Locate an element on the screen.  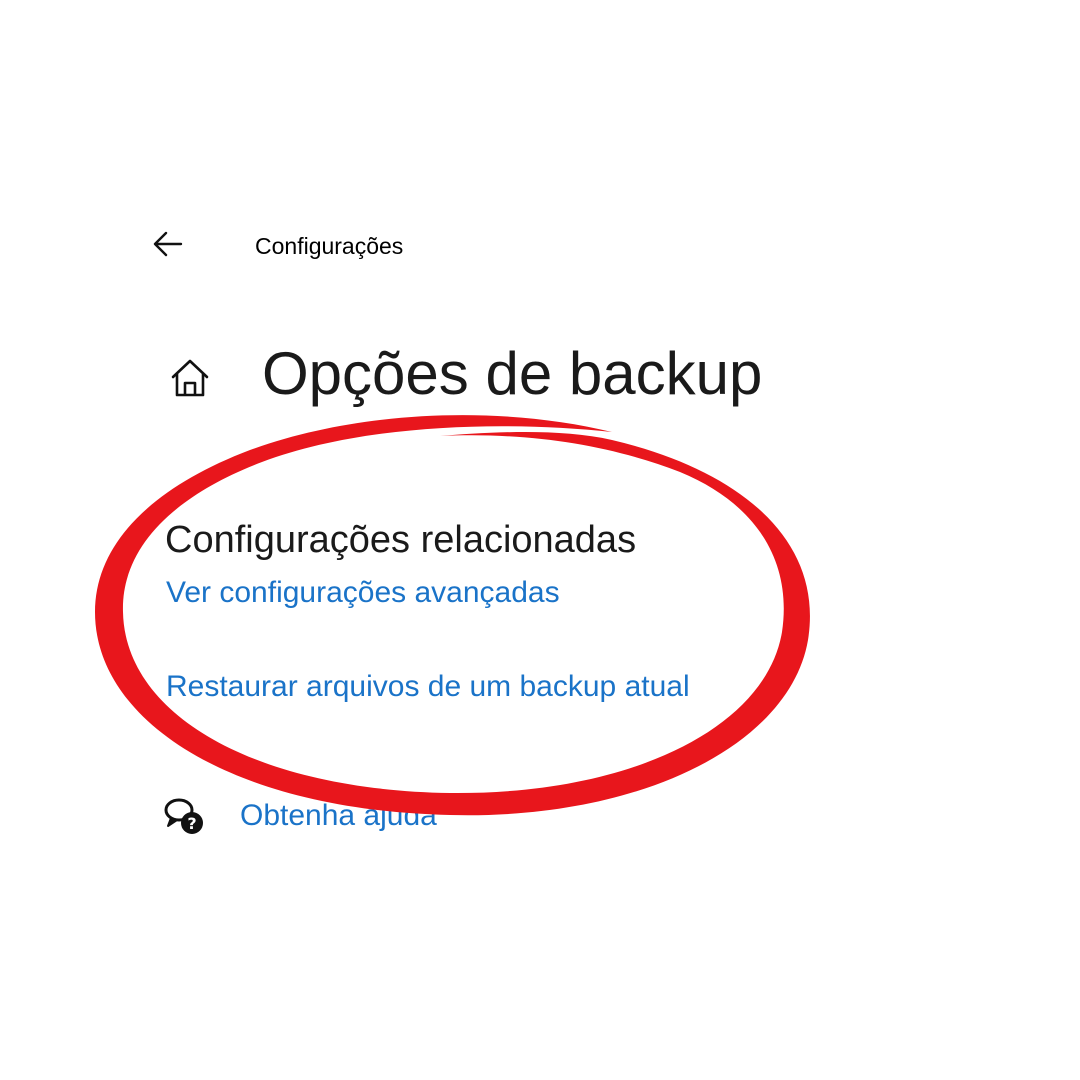
restore-files-link: Restaurar arquivos de um backup atual is located at coordinates (428, 687).